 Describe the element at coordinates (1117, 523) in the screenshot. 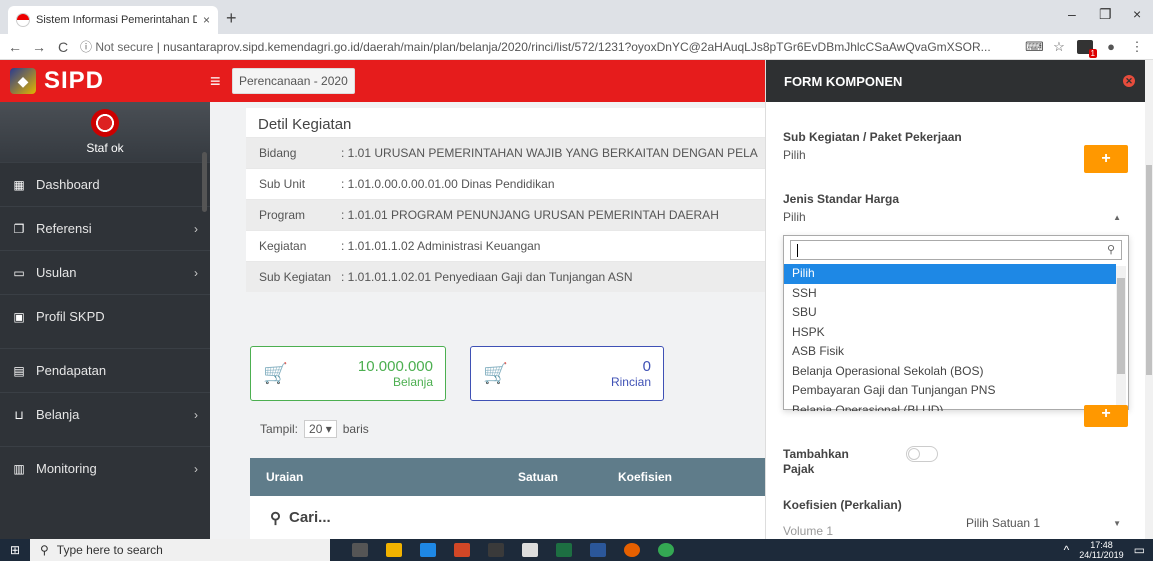

I see `chevron-down-icon: ▼` at that location.